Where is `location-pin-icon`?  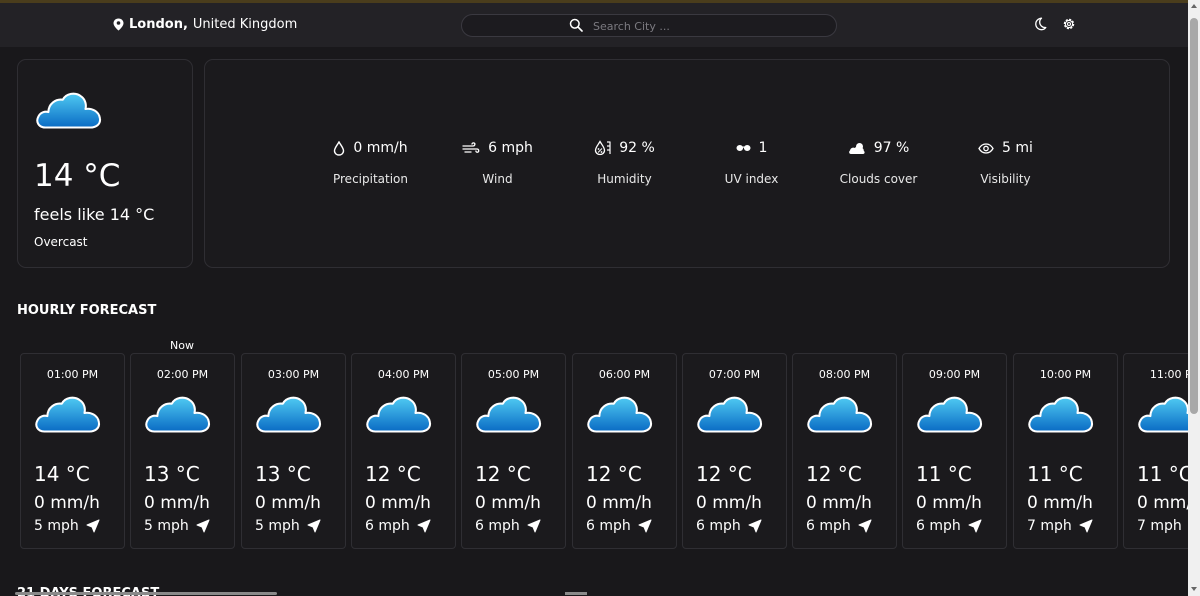
location-pin-icon is located at coordinates (118, 24).